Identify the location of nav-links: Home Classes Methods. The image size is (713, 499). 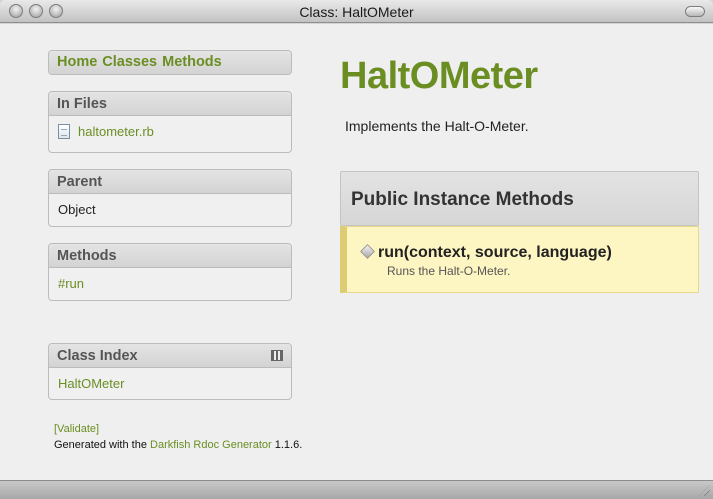
(170, 62).